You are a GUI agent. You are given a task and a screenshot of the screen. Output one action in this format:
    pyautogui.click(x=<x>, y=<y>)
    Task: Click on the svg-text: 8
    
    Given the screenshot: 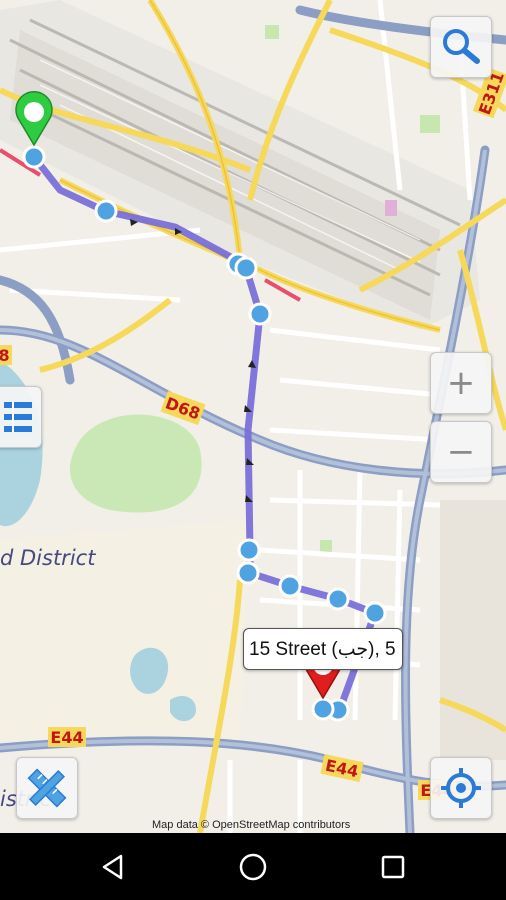 What is the action you would take?
    pyautogui.click(x=5, y=355)
    